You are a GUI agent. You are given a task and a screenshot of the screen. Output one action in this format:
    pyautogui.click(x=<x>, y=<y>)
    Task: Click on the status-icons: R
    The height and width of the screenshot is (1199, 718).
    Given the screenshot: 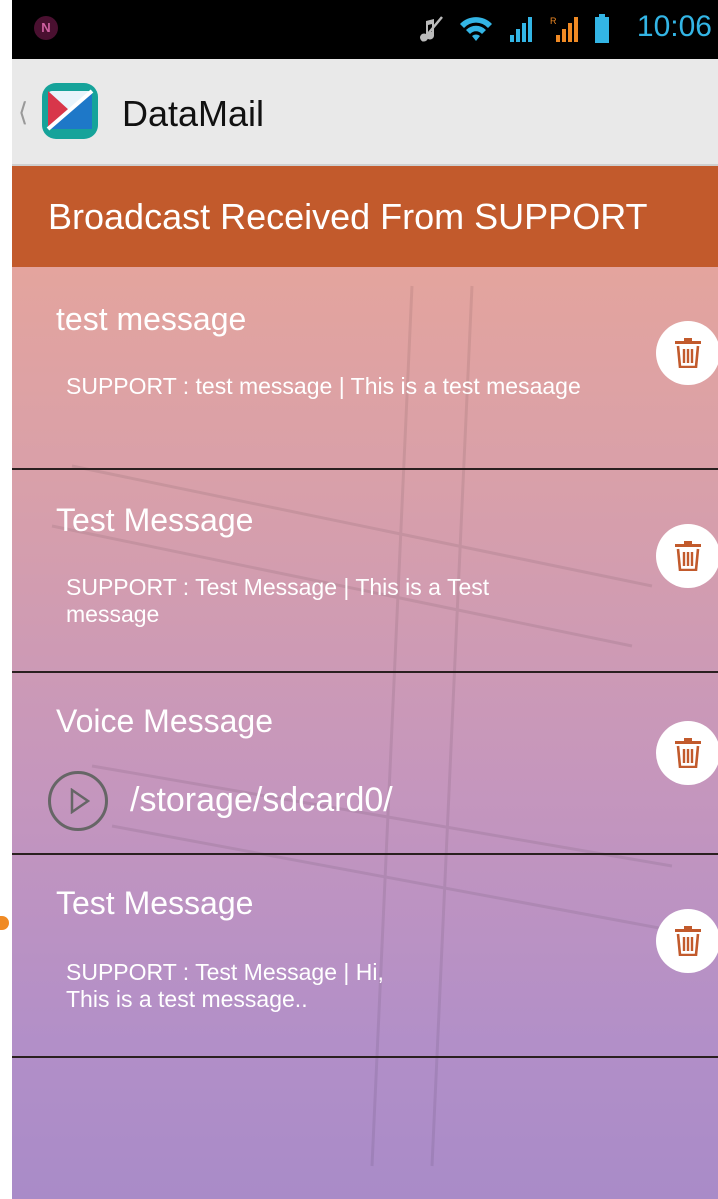 What is the action you would take?
    pyautogui.click(x=515, y=29)
    